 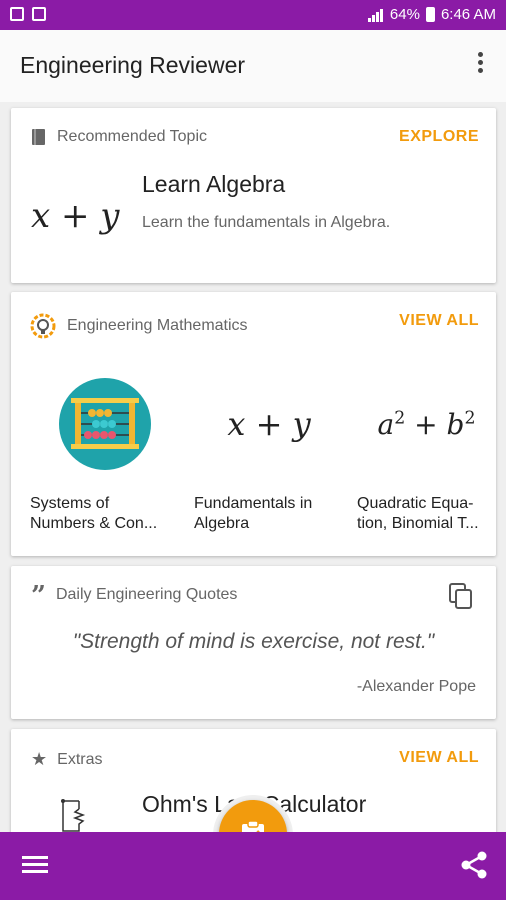 I want to click on card-header-label: Recommended Topic, so click(x=132, y=136).